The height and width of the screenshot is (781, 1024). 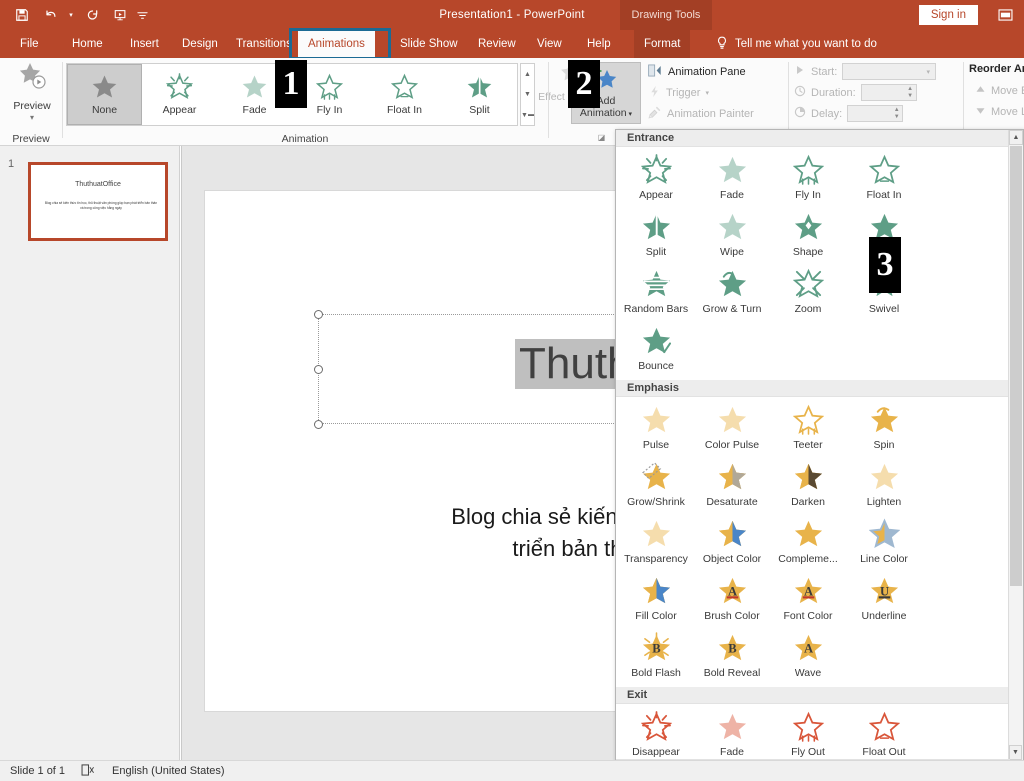 What do you see at coordinates (808, 655) in the screenshot?
I see `dropdown-item-wave: A Wave` at bounding box center [808, 655].